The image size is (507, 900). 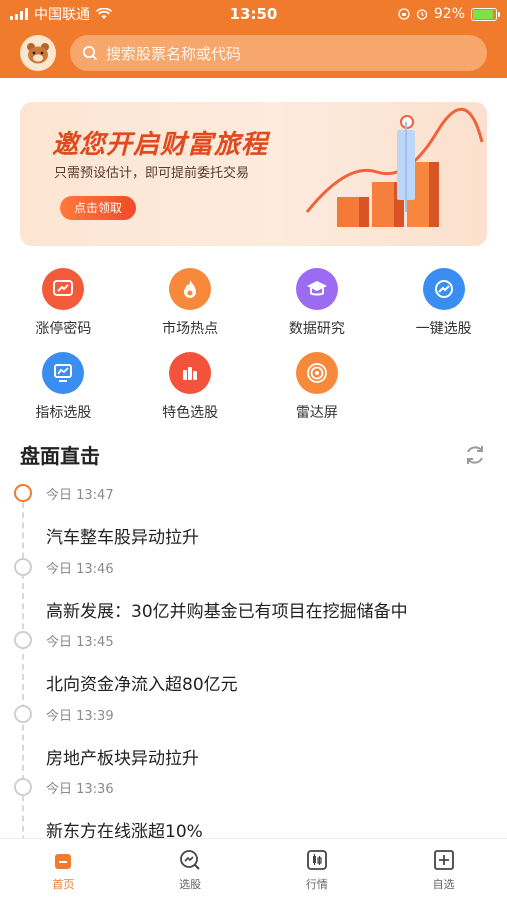 I want to click on section-title: 盘面直击, so click(x=60, y=456).